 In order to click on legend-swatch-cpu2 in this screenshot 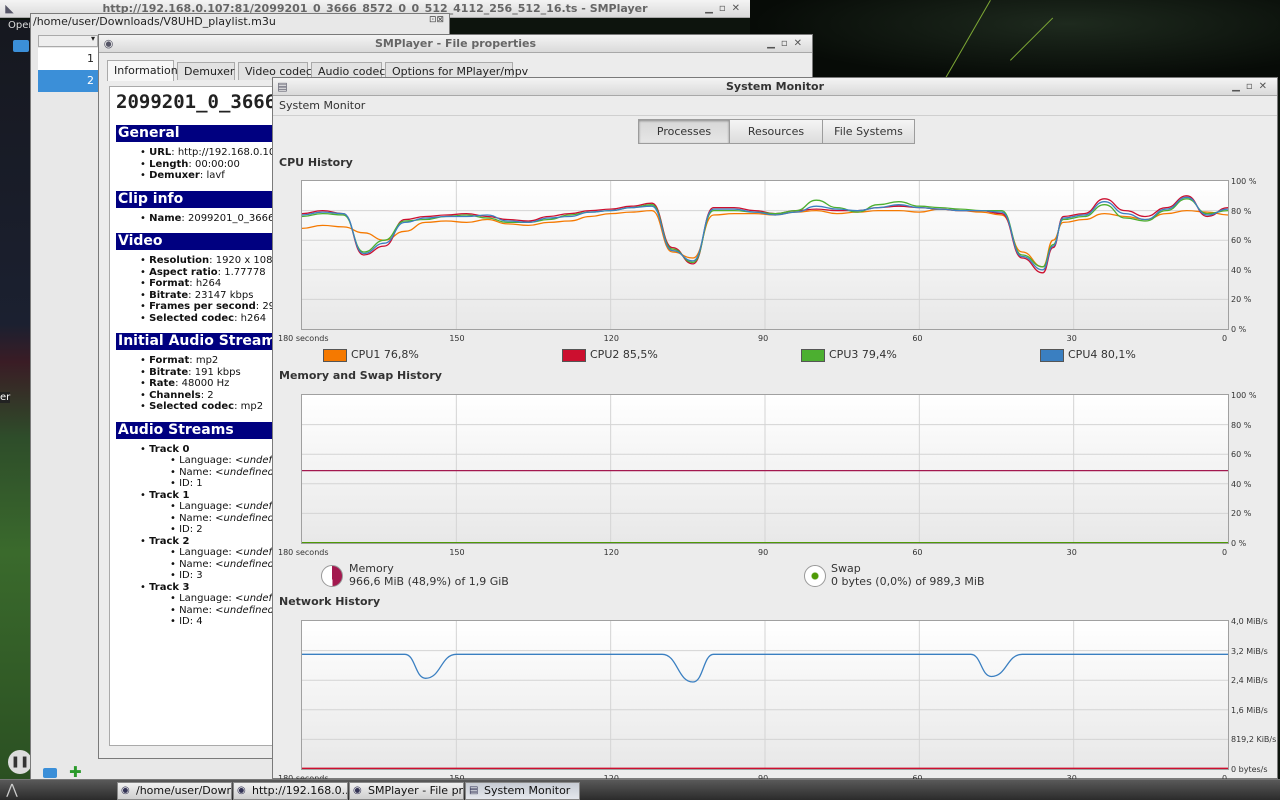, I will do `click(574, 355)`.